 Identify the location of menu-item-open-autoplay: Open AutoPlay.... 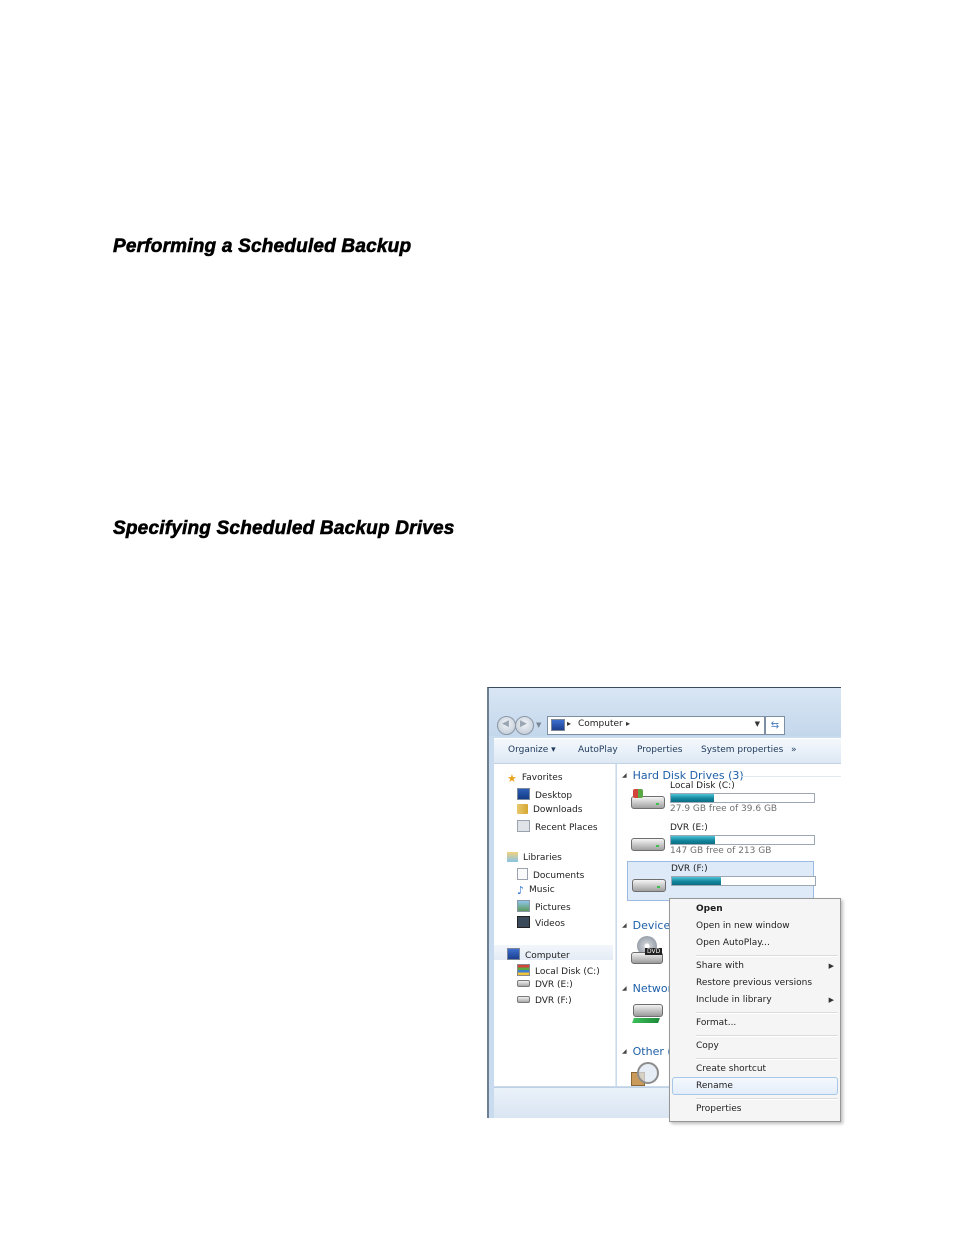
(733, 943).